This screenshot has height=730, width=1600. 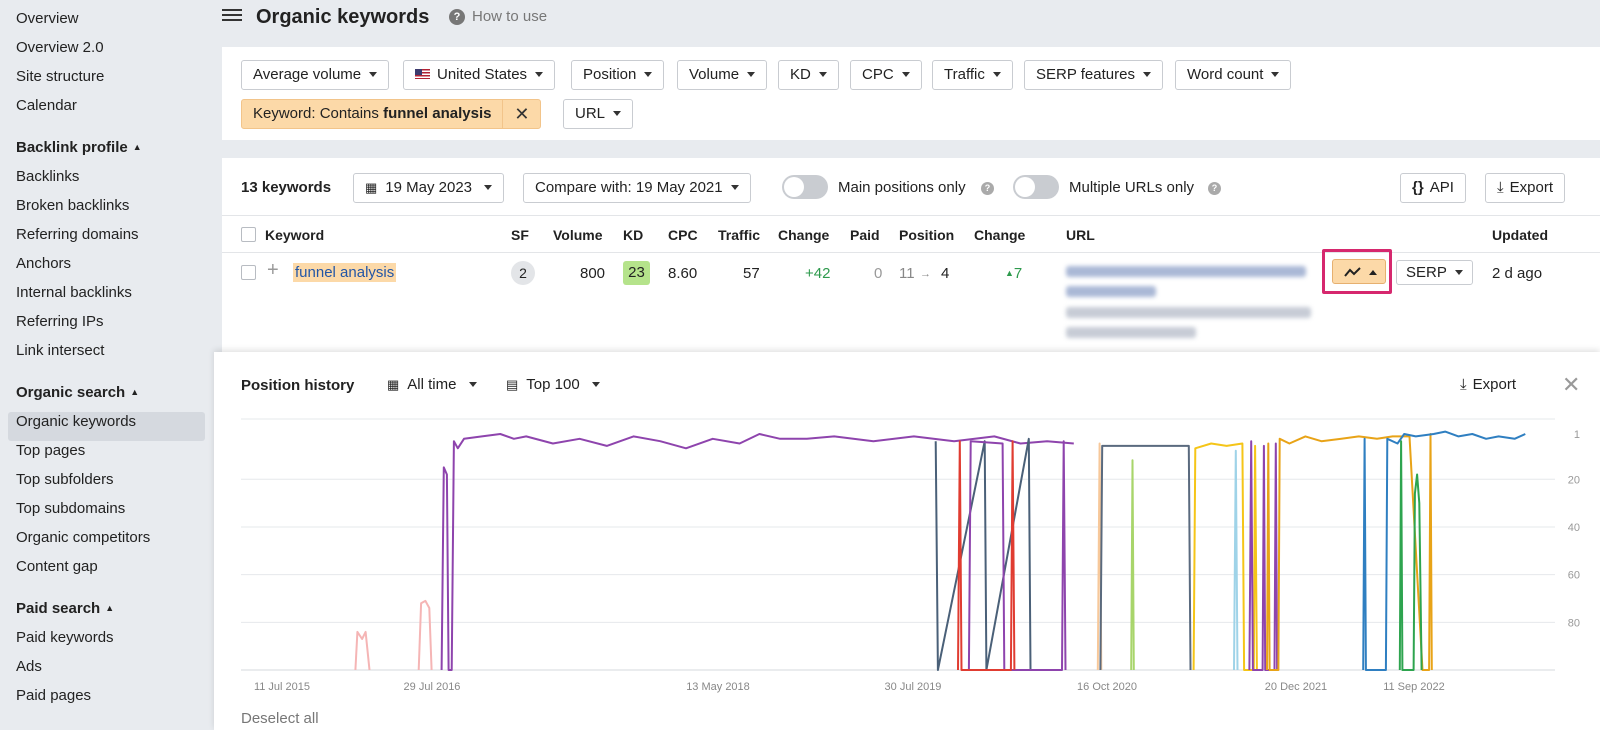 What do you see at coordinates (1414, 687) in the screenshot?
I see `chart-x-tick-label: 11 Sep 2022` at bounding box center [1414, 687].